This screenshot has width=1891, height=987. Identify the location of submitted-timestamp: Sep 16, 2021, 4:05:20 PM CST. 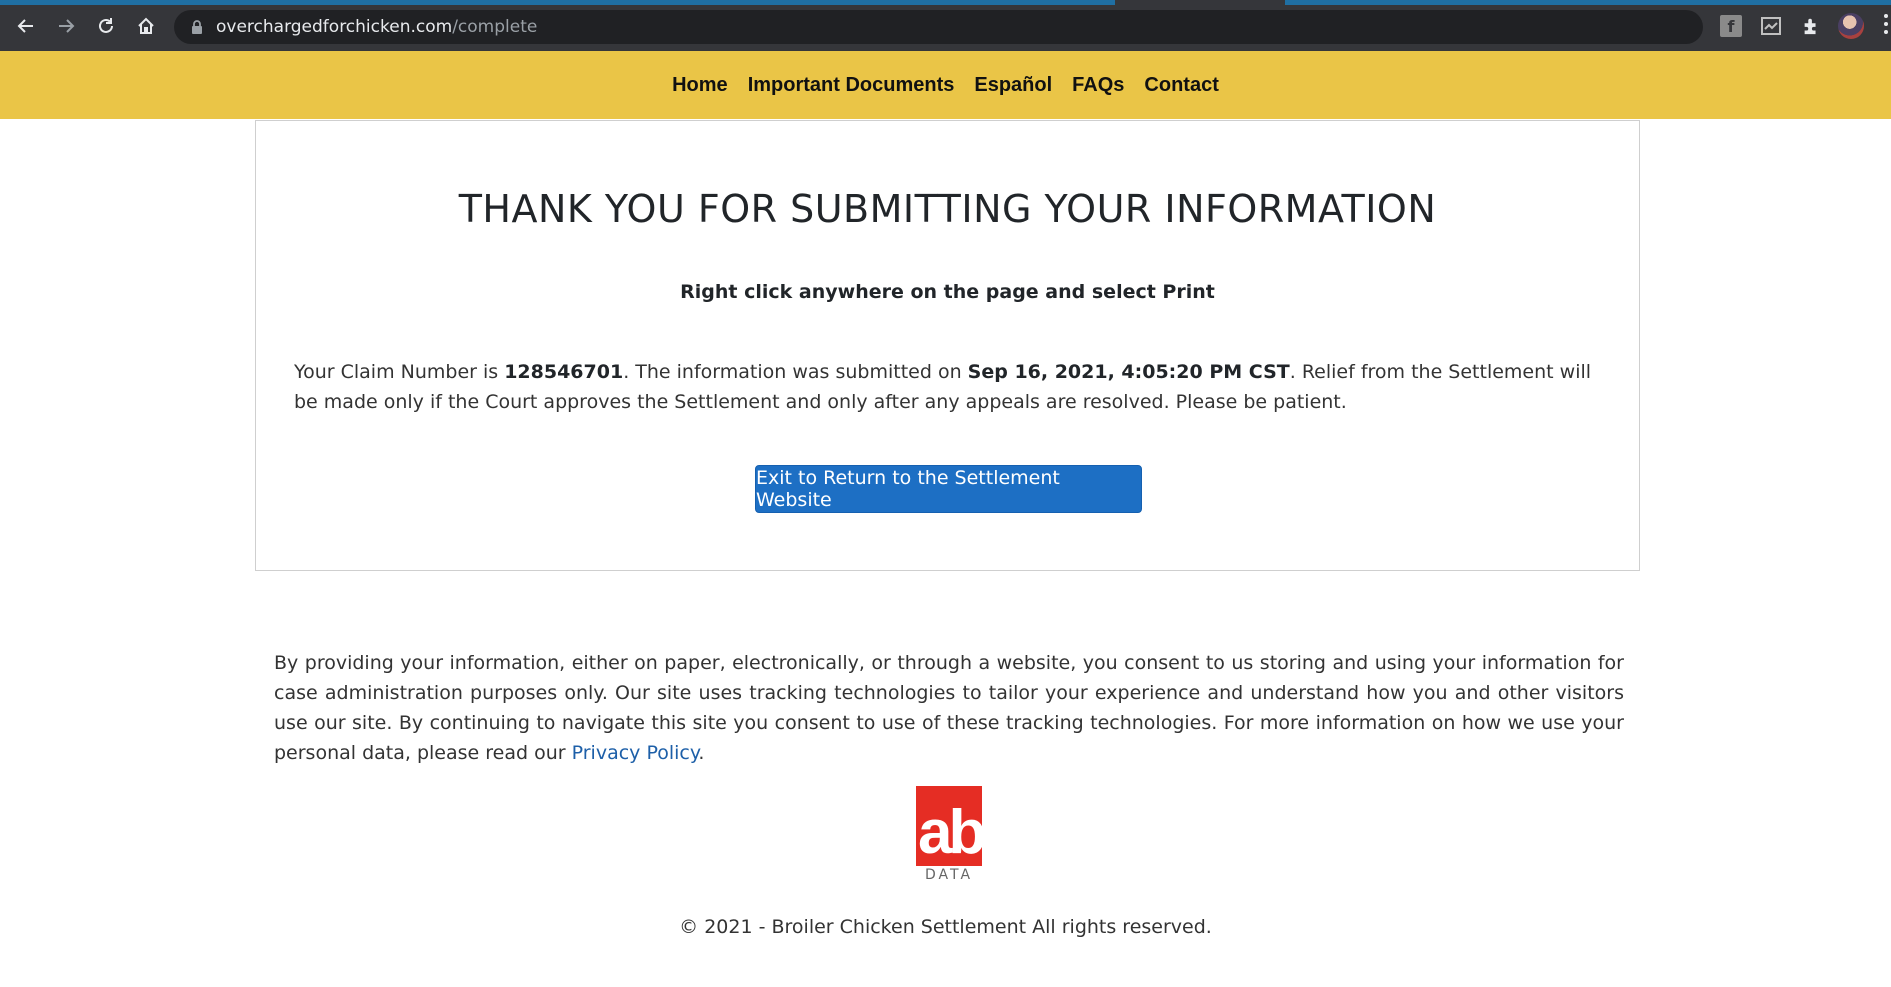
(1128, 372).